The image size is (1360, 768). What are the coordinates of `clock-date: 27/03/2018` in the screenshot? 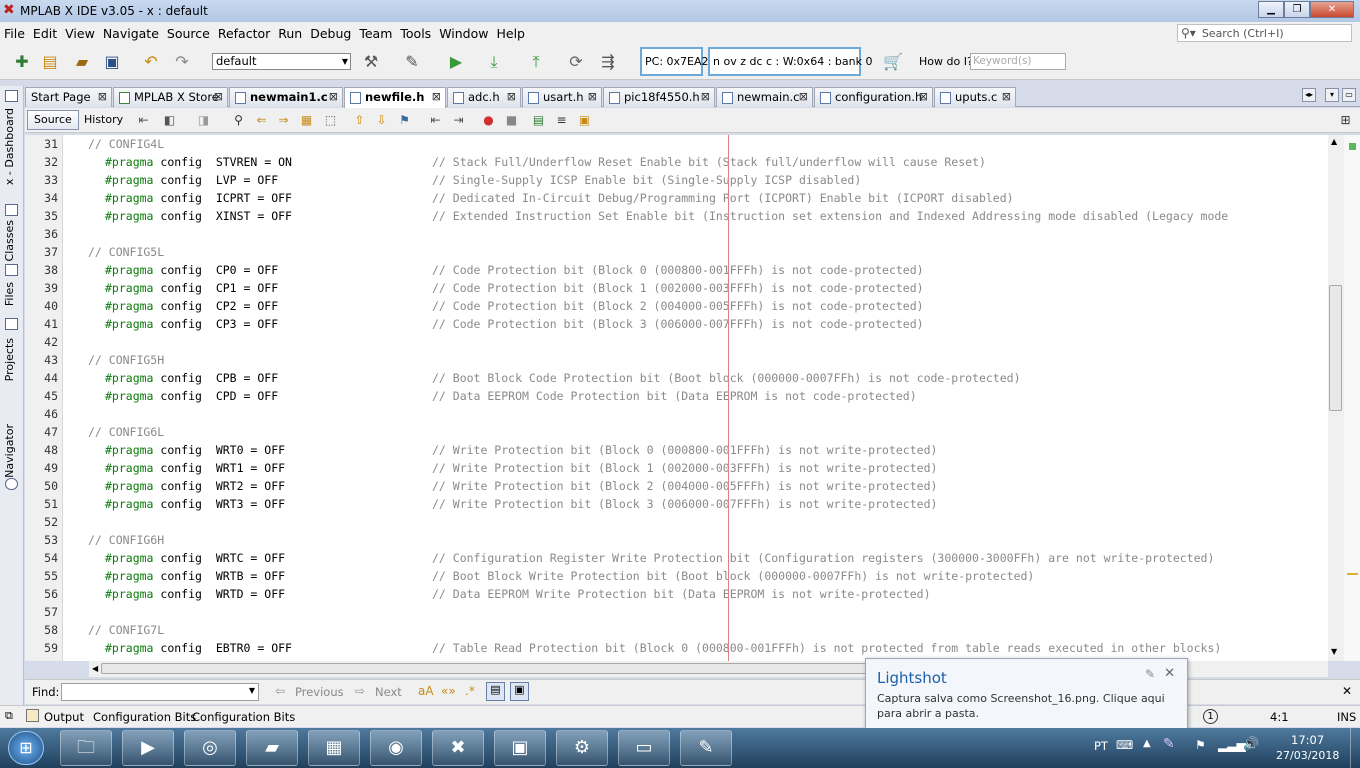 It's located at (1307, 755).